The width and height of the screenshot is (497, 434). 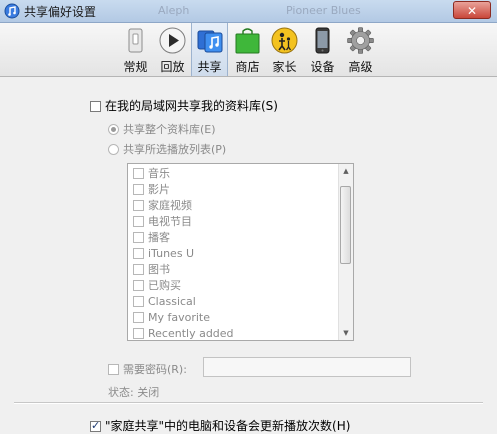 I want to click on list-item: 播客, so click(x=151, y=238).